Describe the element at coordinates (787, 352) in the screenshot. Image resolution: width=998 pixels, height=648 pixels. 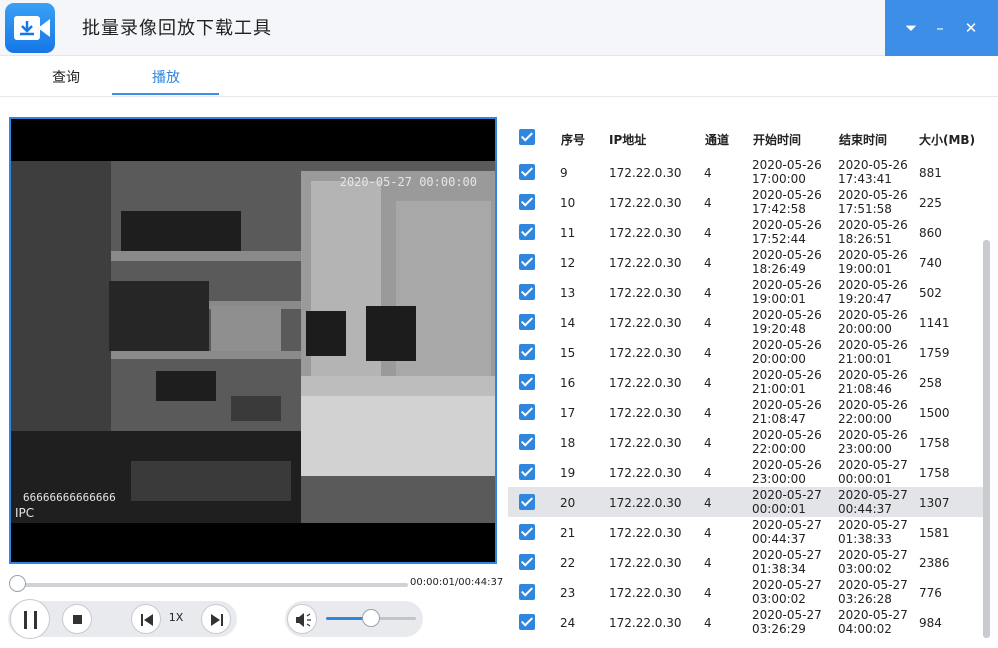
I see `cell-start-time: 2020-05-26 20:00:00` at that location.